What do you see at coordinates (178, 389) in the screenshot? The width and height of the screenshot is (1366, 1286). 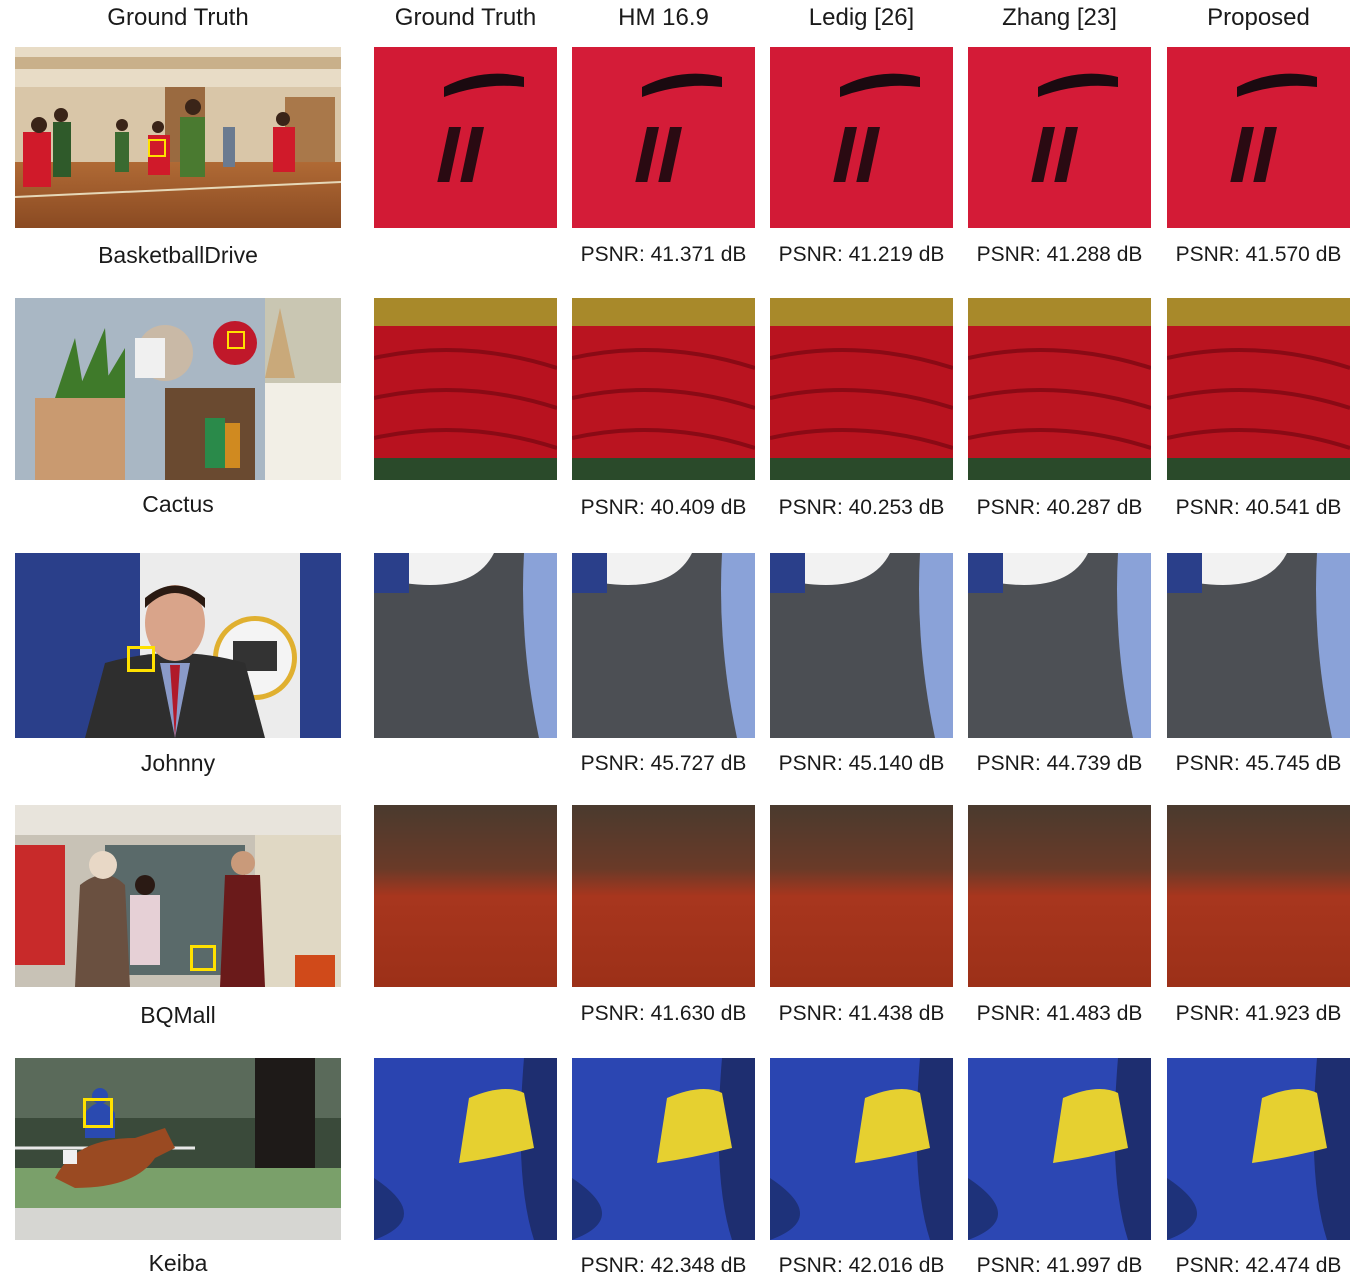 I see `cactus-full-frame` at bounding box center [178, 389].